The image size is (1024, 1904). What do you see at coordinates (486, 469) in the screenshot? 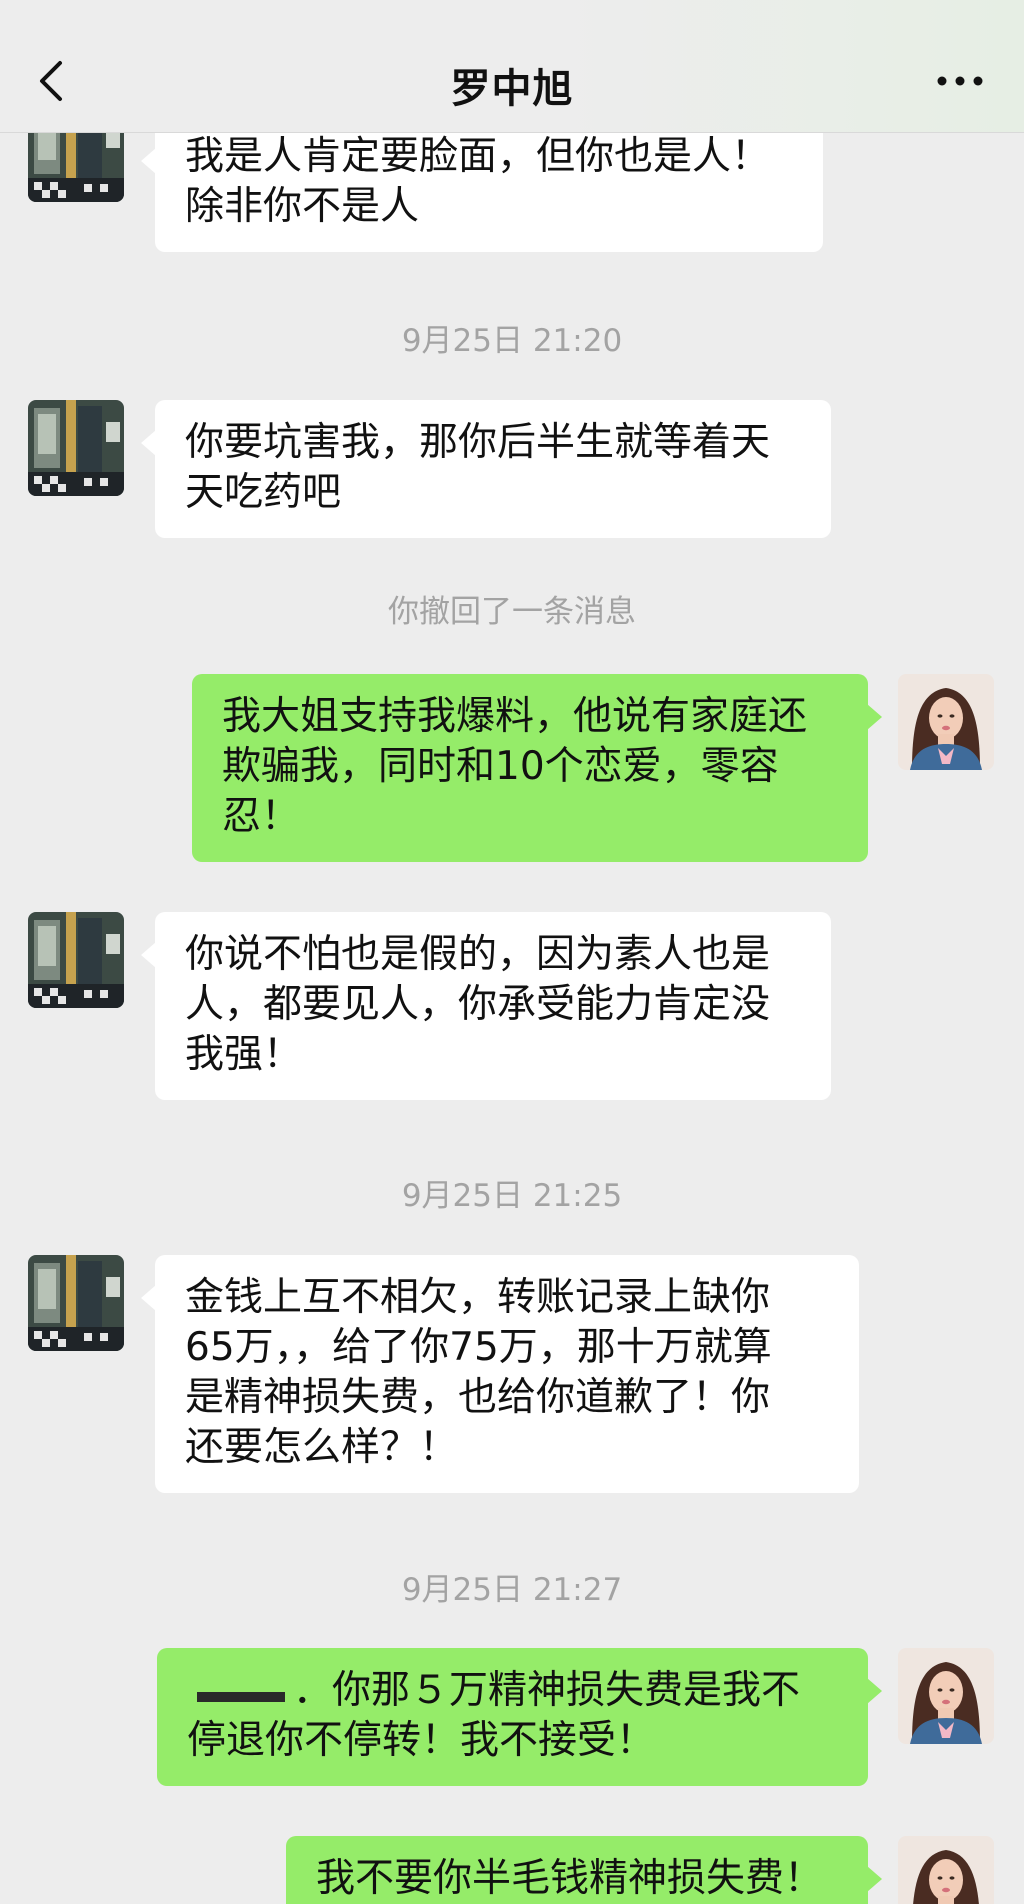
I see `message-bubble-incoming: 你要坑害我，那你后半生就等着天 天吃药吧` at bounding box center [486, 469].